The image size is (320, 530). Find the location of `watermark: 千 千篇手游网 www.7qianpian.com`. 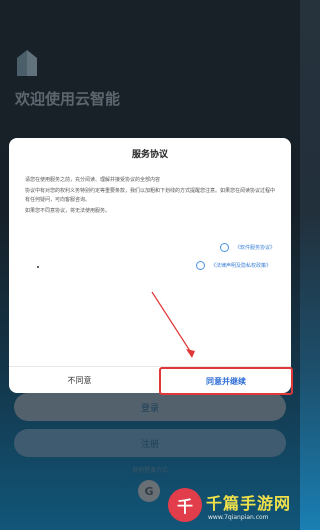

watermark: 千 千篇手游网 www.7qianpian.com is located at coordinates (233, 506).